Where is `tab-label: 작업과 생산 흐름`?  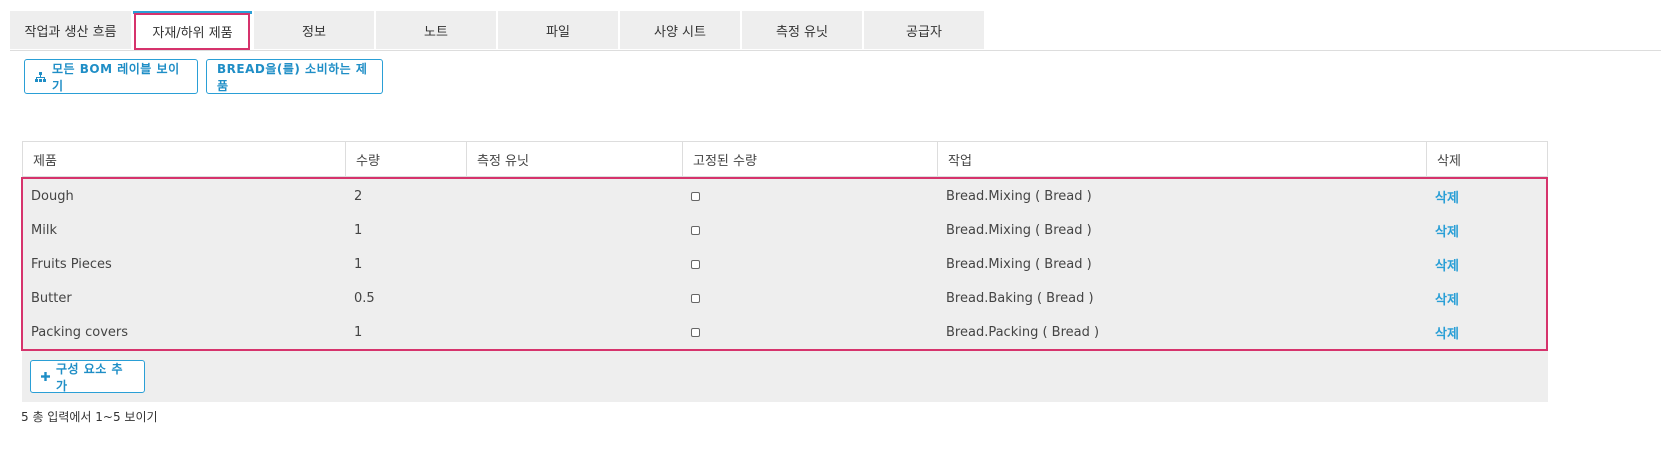 tab-label: 작업과 생산 흐름 is located at coordinates (70, 32).